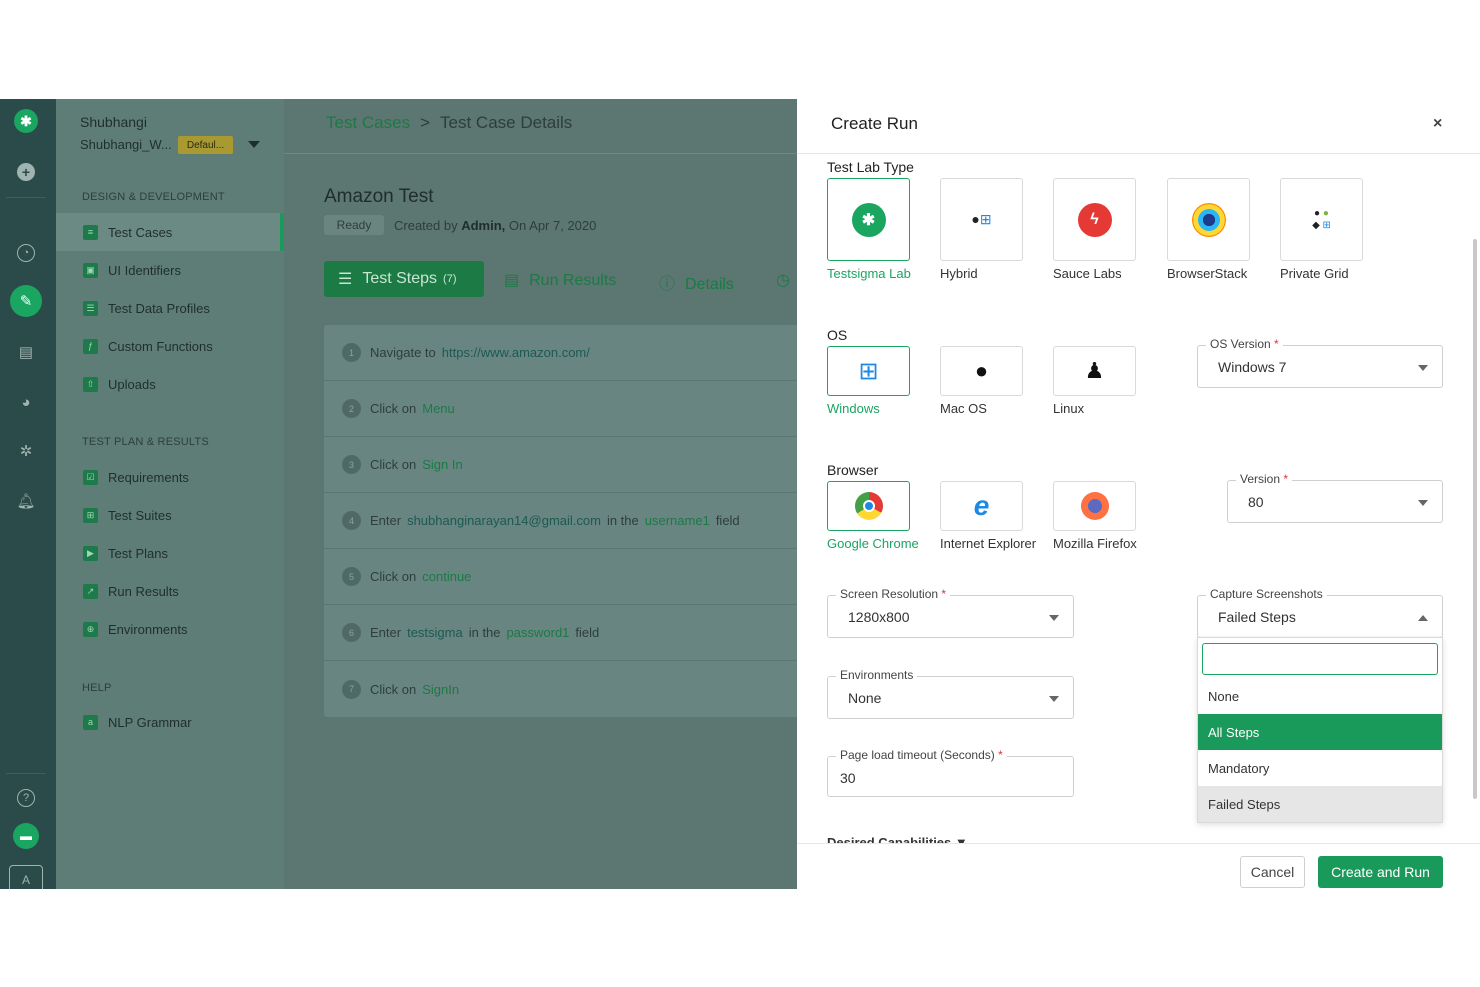 This screenshot has width=1480, height=987. I want to click on dropdown-option-all-steps: All Steps, so click(1320, 732).